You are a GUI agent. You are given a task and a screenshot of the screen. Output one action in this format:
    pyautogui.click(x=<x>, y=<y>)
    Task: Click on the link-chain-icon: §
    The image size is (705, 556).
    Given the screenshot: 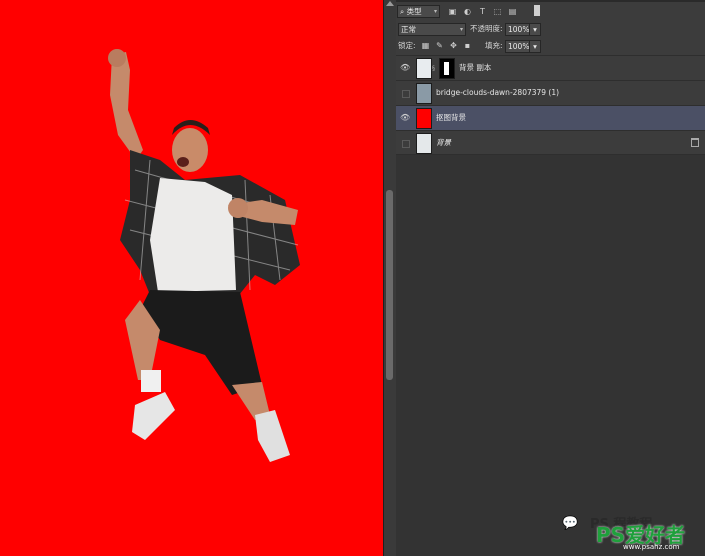 What is the action you would take?
    pyautogui.click(x=433, y=68)
    